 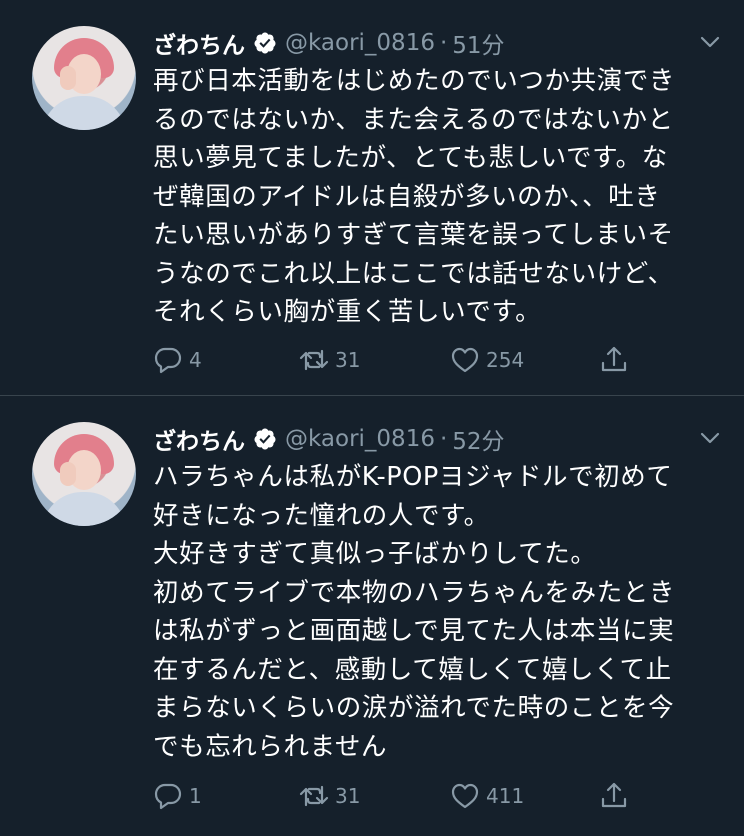 I want to click on tweet-text-line: るのではないか、また会えるのではないかと, so click(x=413, y=119).